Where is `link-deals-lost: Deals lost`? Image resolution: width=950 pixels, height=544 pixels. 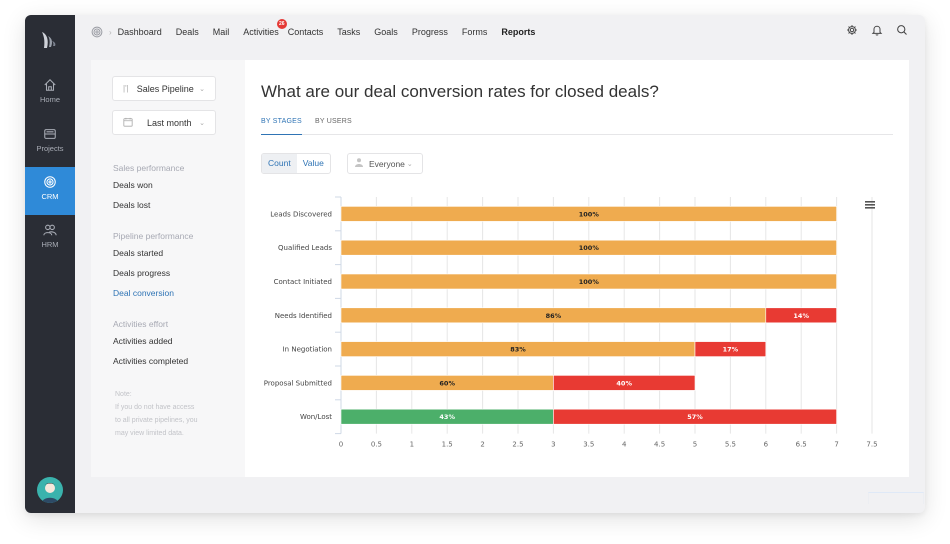
link-deals-lost: Deals lost is located at coordinates (131, 205).